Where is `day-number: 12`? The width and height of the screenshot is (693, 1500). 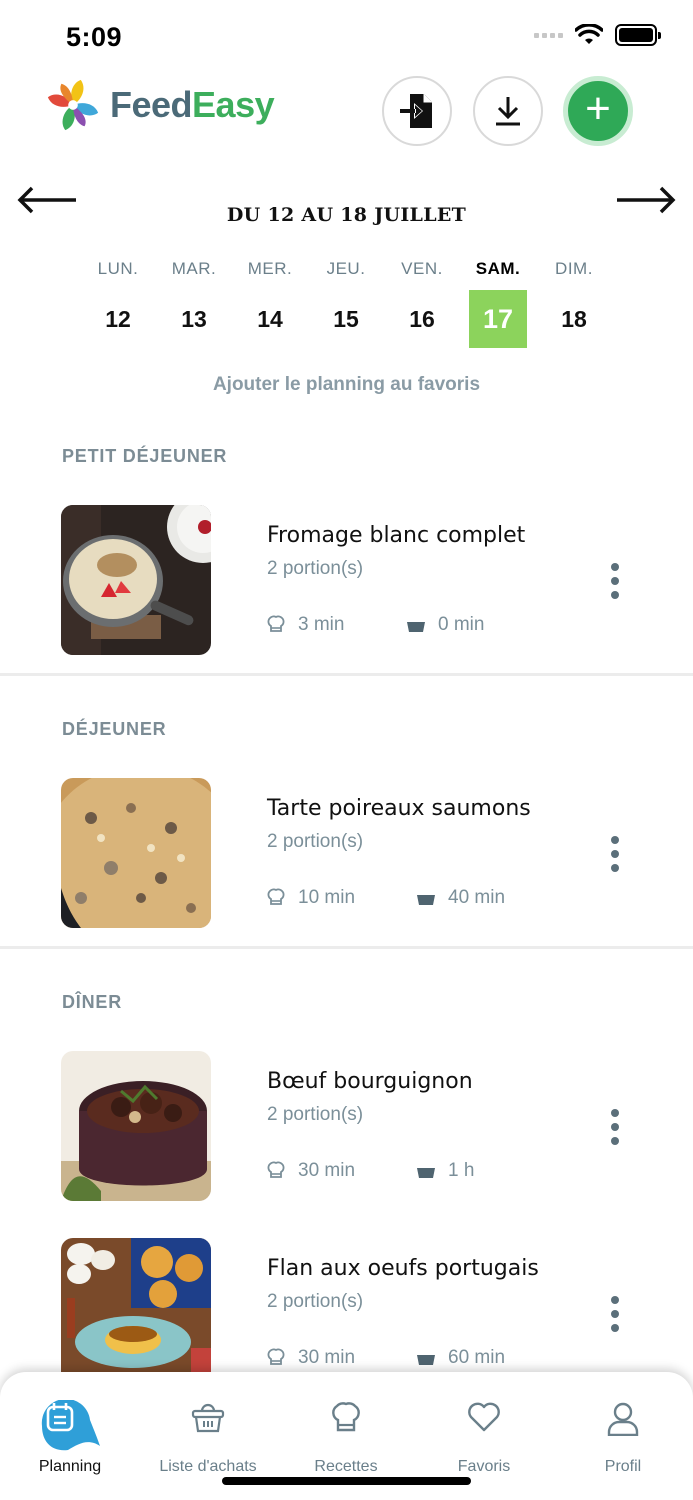 day-number: 12 is located at coordinates (118, 319).